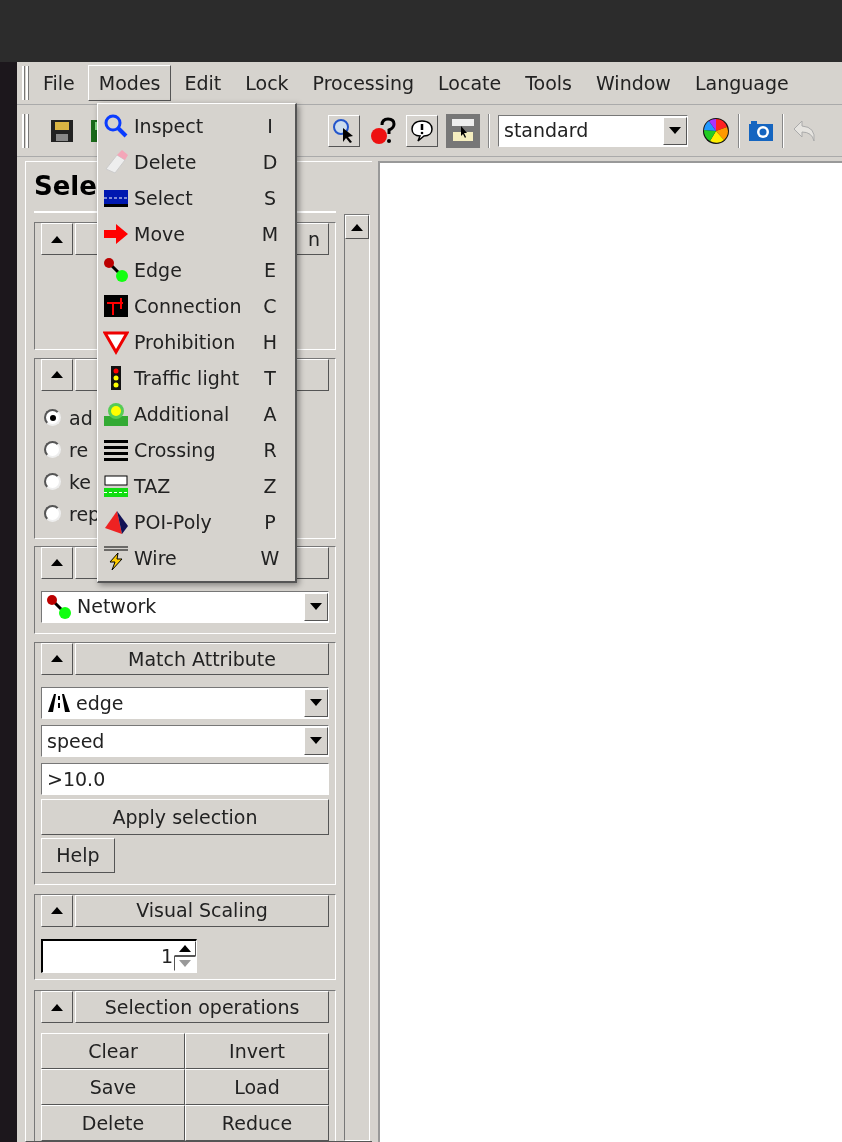  What do you see at coordinates (196, 486) in the screenshot?
I see `menu-entry: TAZ Z` at bounding box center [196, 486].